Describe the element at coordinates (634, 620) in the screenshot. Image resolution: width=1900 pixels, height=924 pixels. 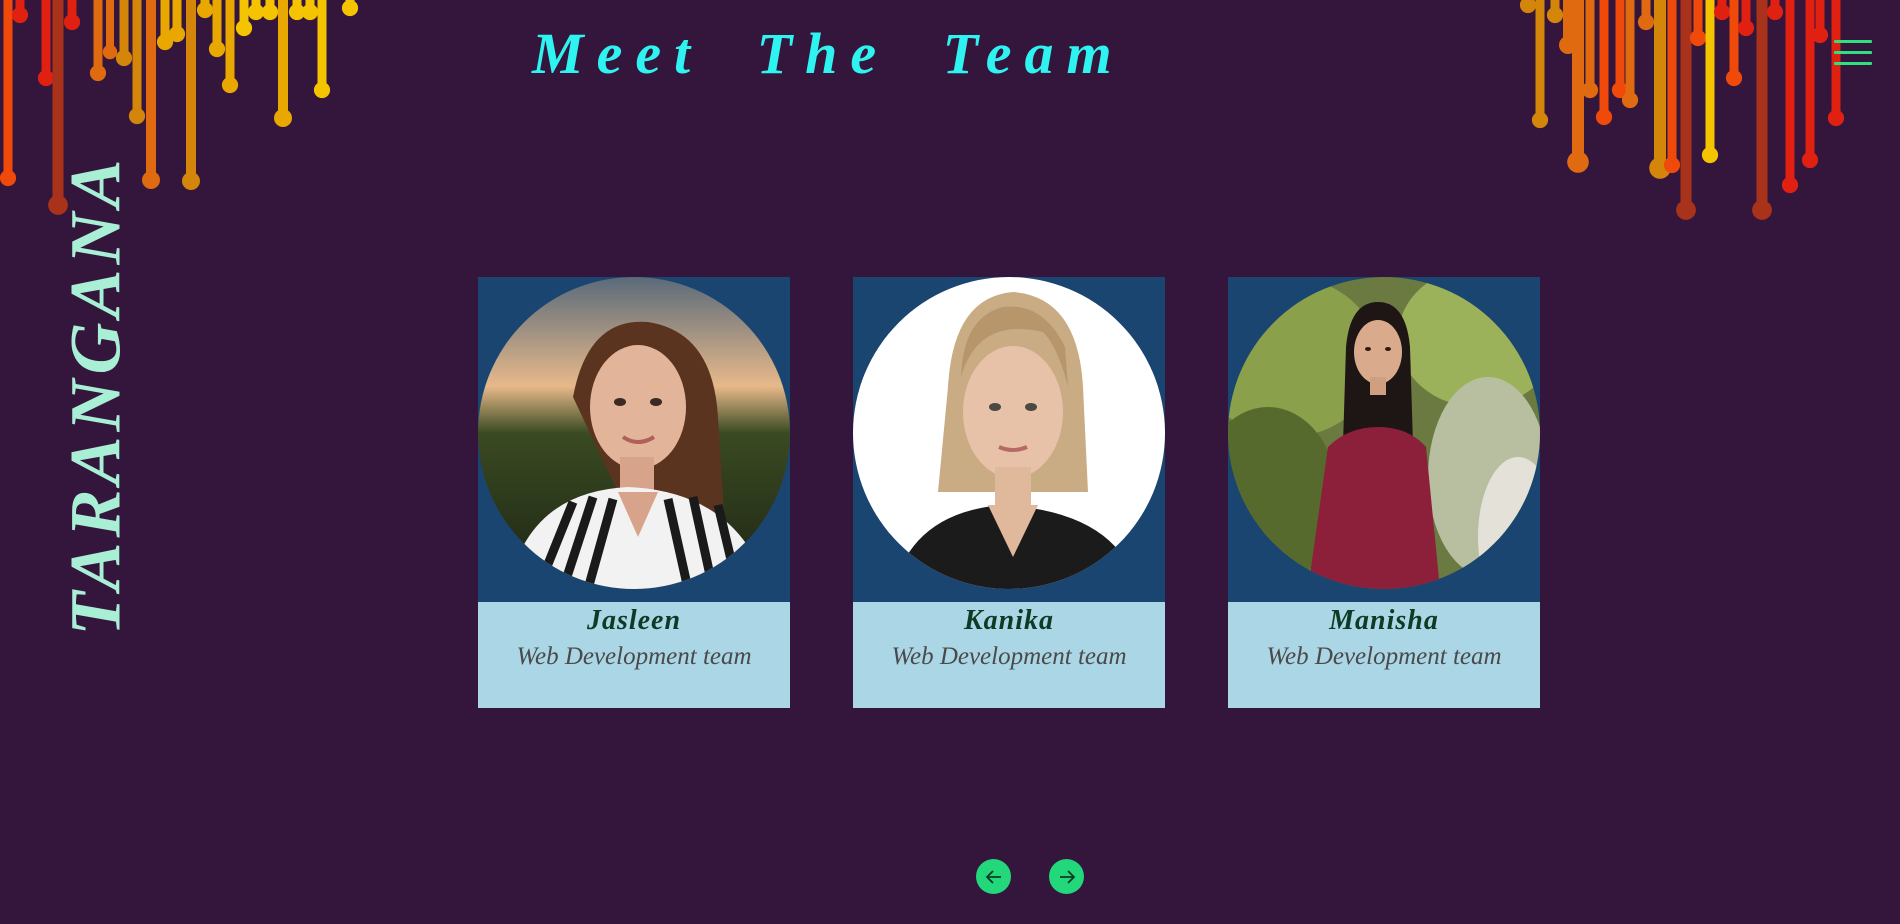
I see `member-name: Jasleen` at that location.